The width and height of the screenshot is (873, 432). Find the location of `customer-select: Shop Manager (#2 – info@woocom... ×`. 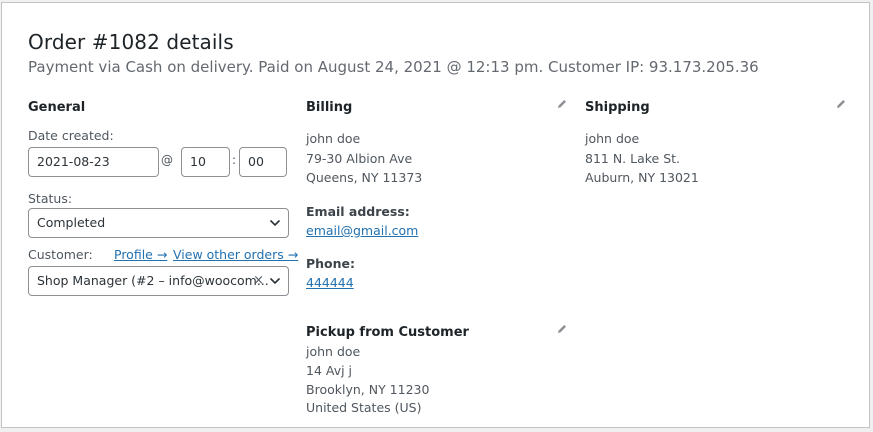

customer-select: Shop Manager (#2 – info@woocom... × is located at coordinates (158, 281).